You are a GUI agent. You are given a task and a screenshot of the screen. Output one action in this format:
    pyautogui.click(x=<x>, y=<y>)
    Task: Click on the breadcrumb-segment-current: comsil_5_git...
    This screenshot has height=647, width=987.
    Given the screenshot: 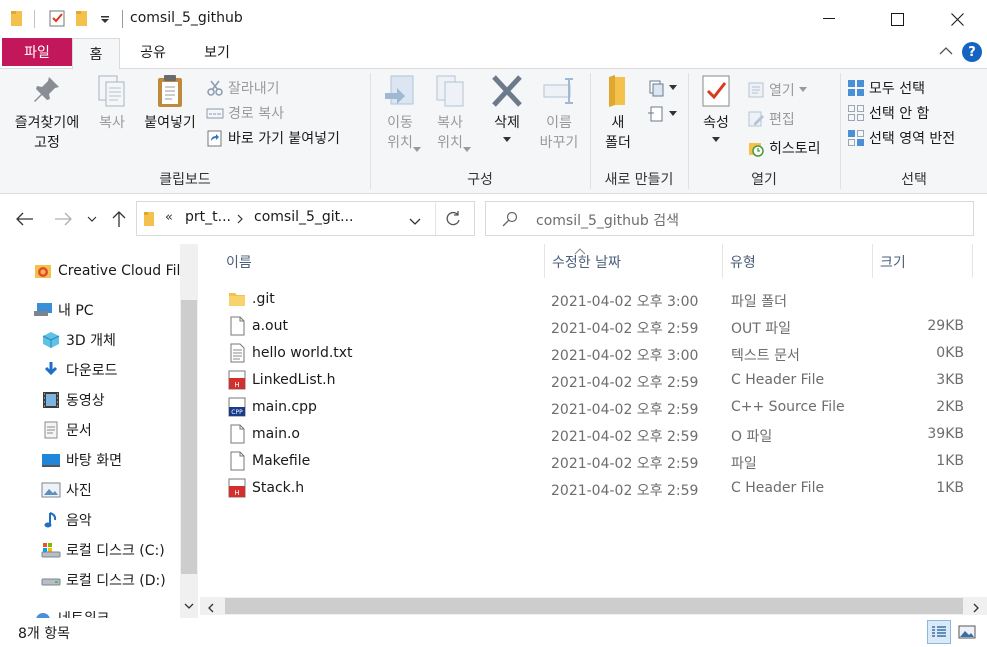 What is the action you would take?
    pyautogui.click(x=304, y=217)
    